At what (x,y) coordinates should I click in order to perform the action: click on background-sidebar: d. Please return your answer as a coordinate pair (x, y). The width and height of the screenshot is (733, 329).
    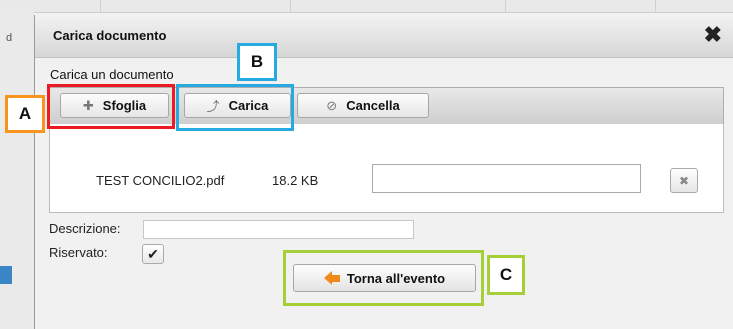
    Looking at the image, I should click on (17, 170).